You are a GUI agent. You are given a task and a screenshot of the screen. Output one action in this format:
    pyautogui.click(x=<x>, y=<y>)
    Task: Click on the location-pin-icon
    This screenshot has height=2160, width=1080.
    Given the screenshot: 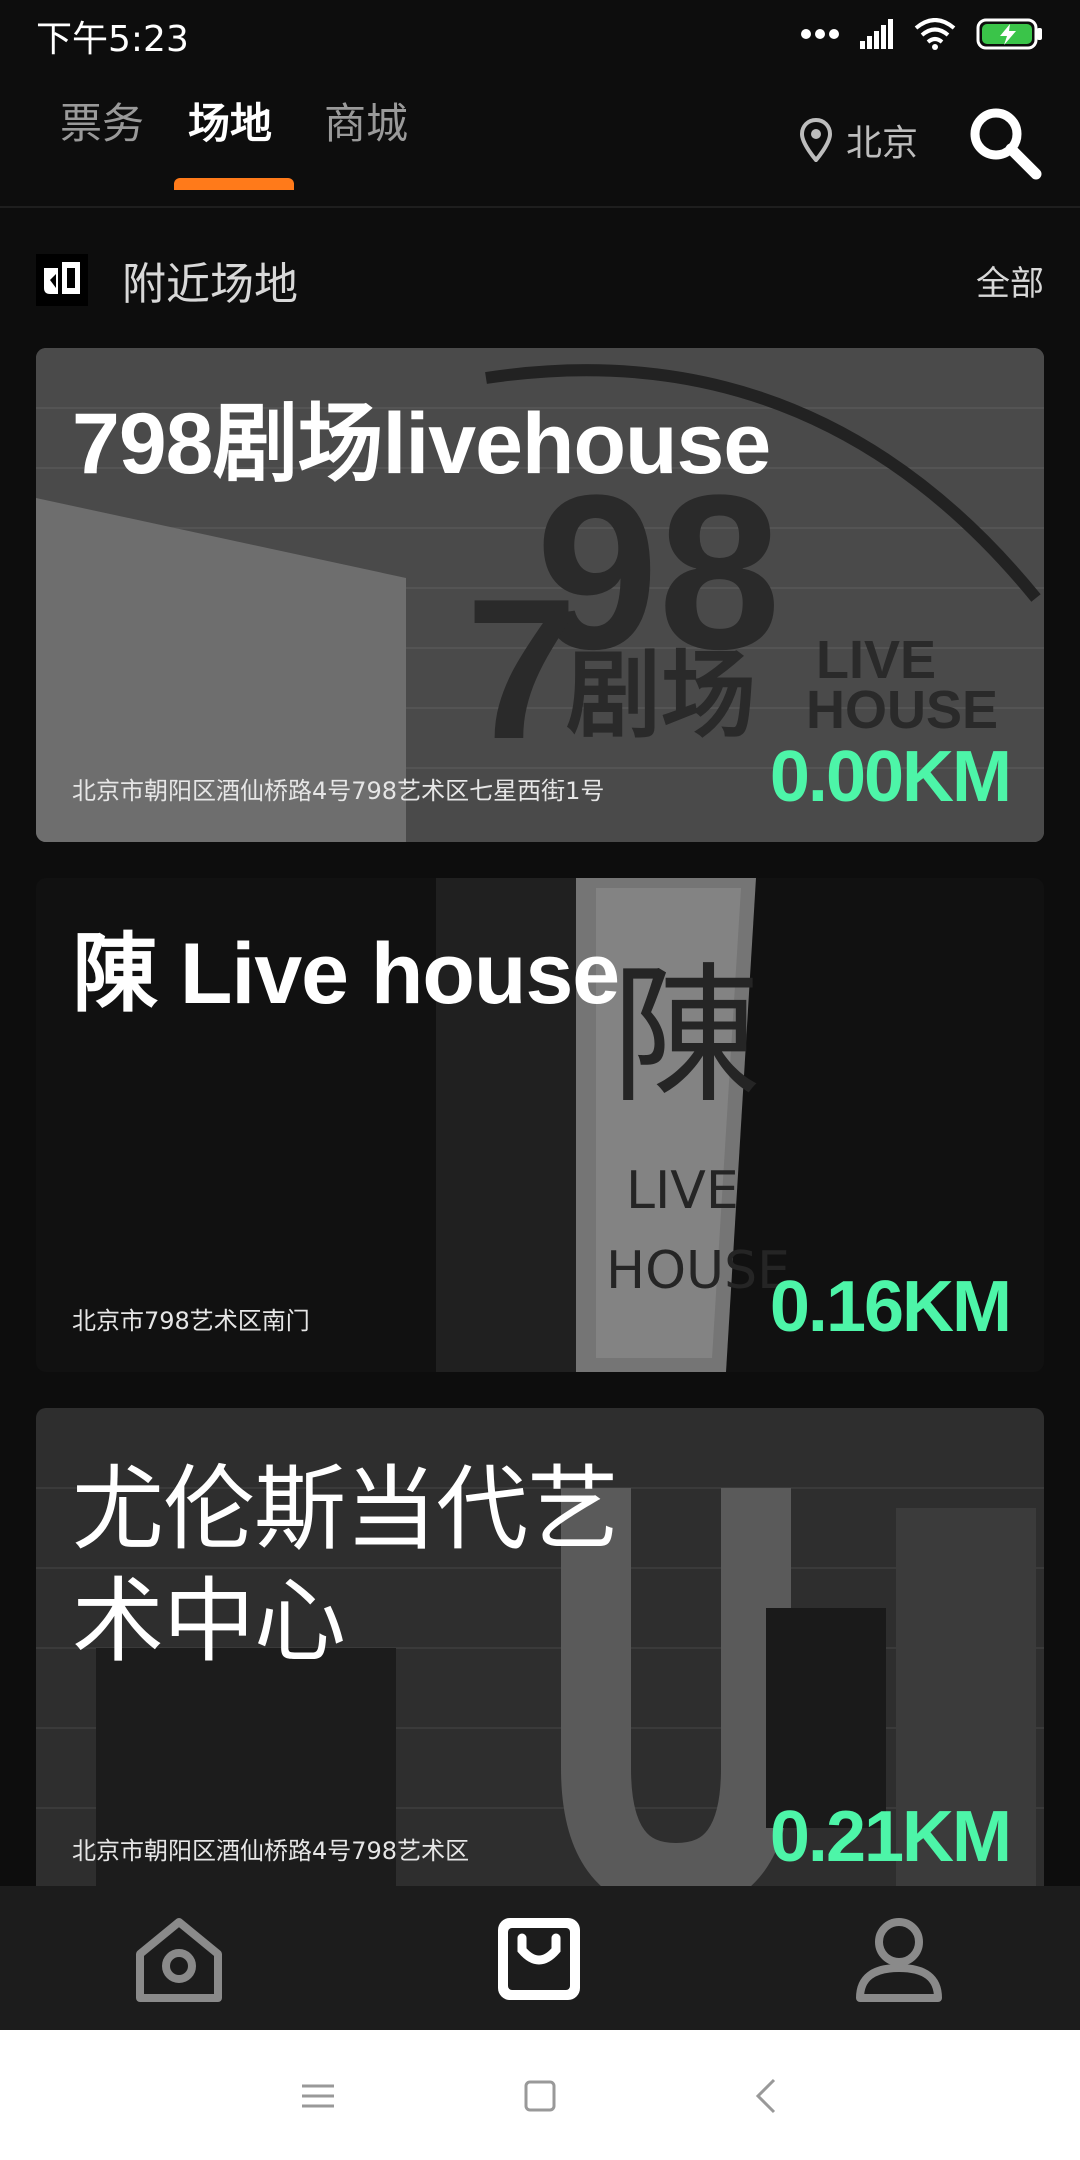 What is the action you would take?
    pyautogui.click(x=815, y=140)
    